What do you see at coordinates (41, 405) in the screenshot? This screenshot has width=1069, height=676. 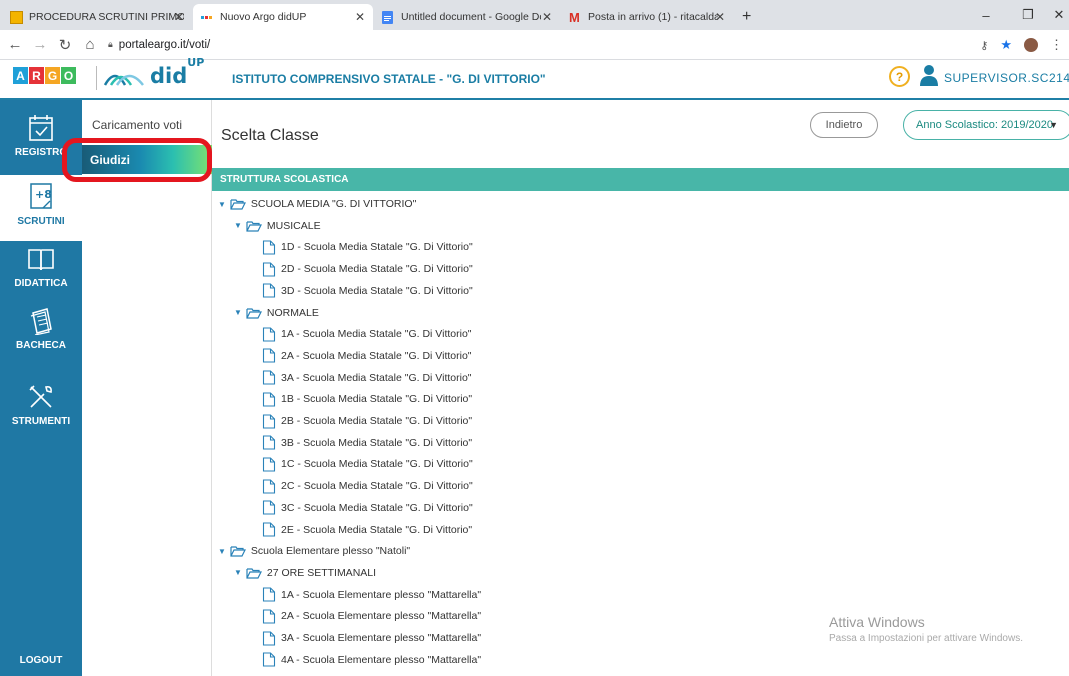 I see `sidebar-item-strumenti: STRUMENTI` at bounding box center [41, 405].